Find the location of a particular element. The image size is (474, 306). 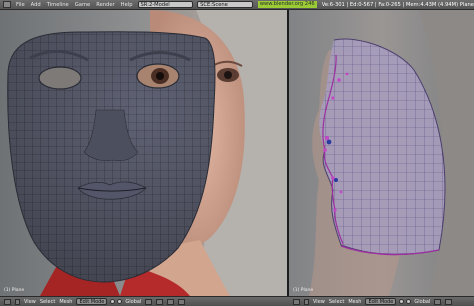

scene-selector: SCE:Scene is located at coordinates (225, 4).